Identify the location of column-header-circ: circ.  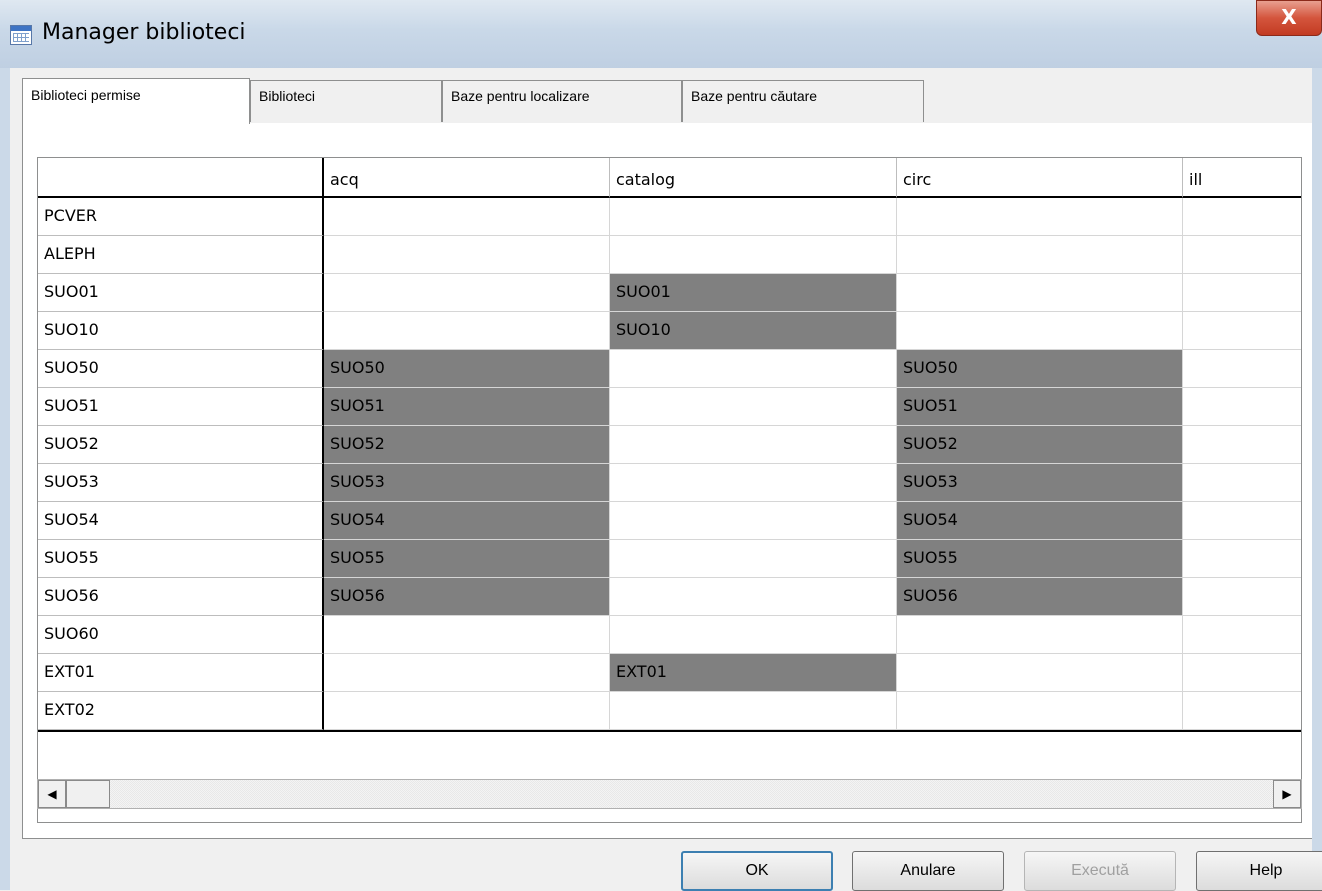
(1040, 178).